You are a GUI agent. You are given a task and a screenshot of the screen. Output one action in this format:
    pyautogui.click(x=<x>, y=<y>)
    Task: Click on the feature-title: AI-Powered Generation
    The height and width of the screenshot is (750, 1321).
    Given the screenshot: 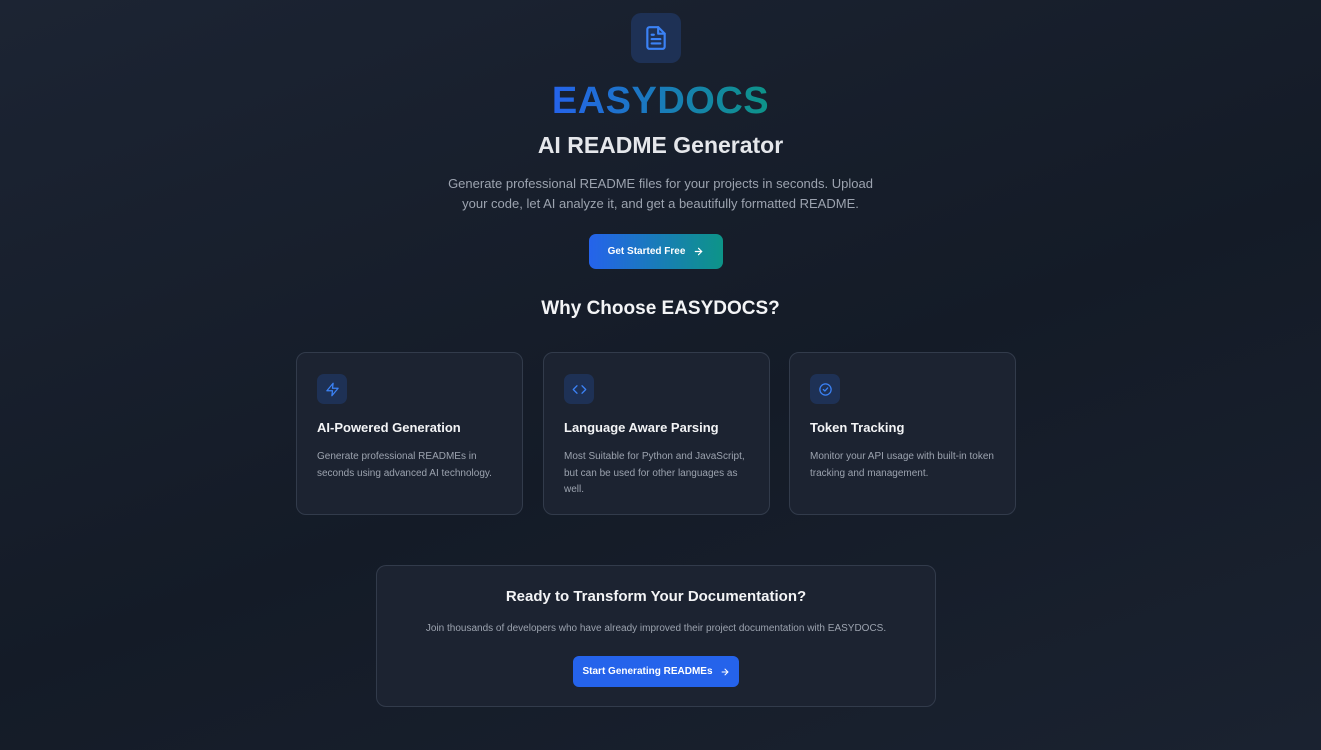 What is the action you would take?
    pyautogui.click(x=389, y=427)
    